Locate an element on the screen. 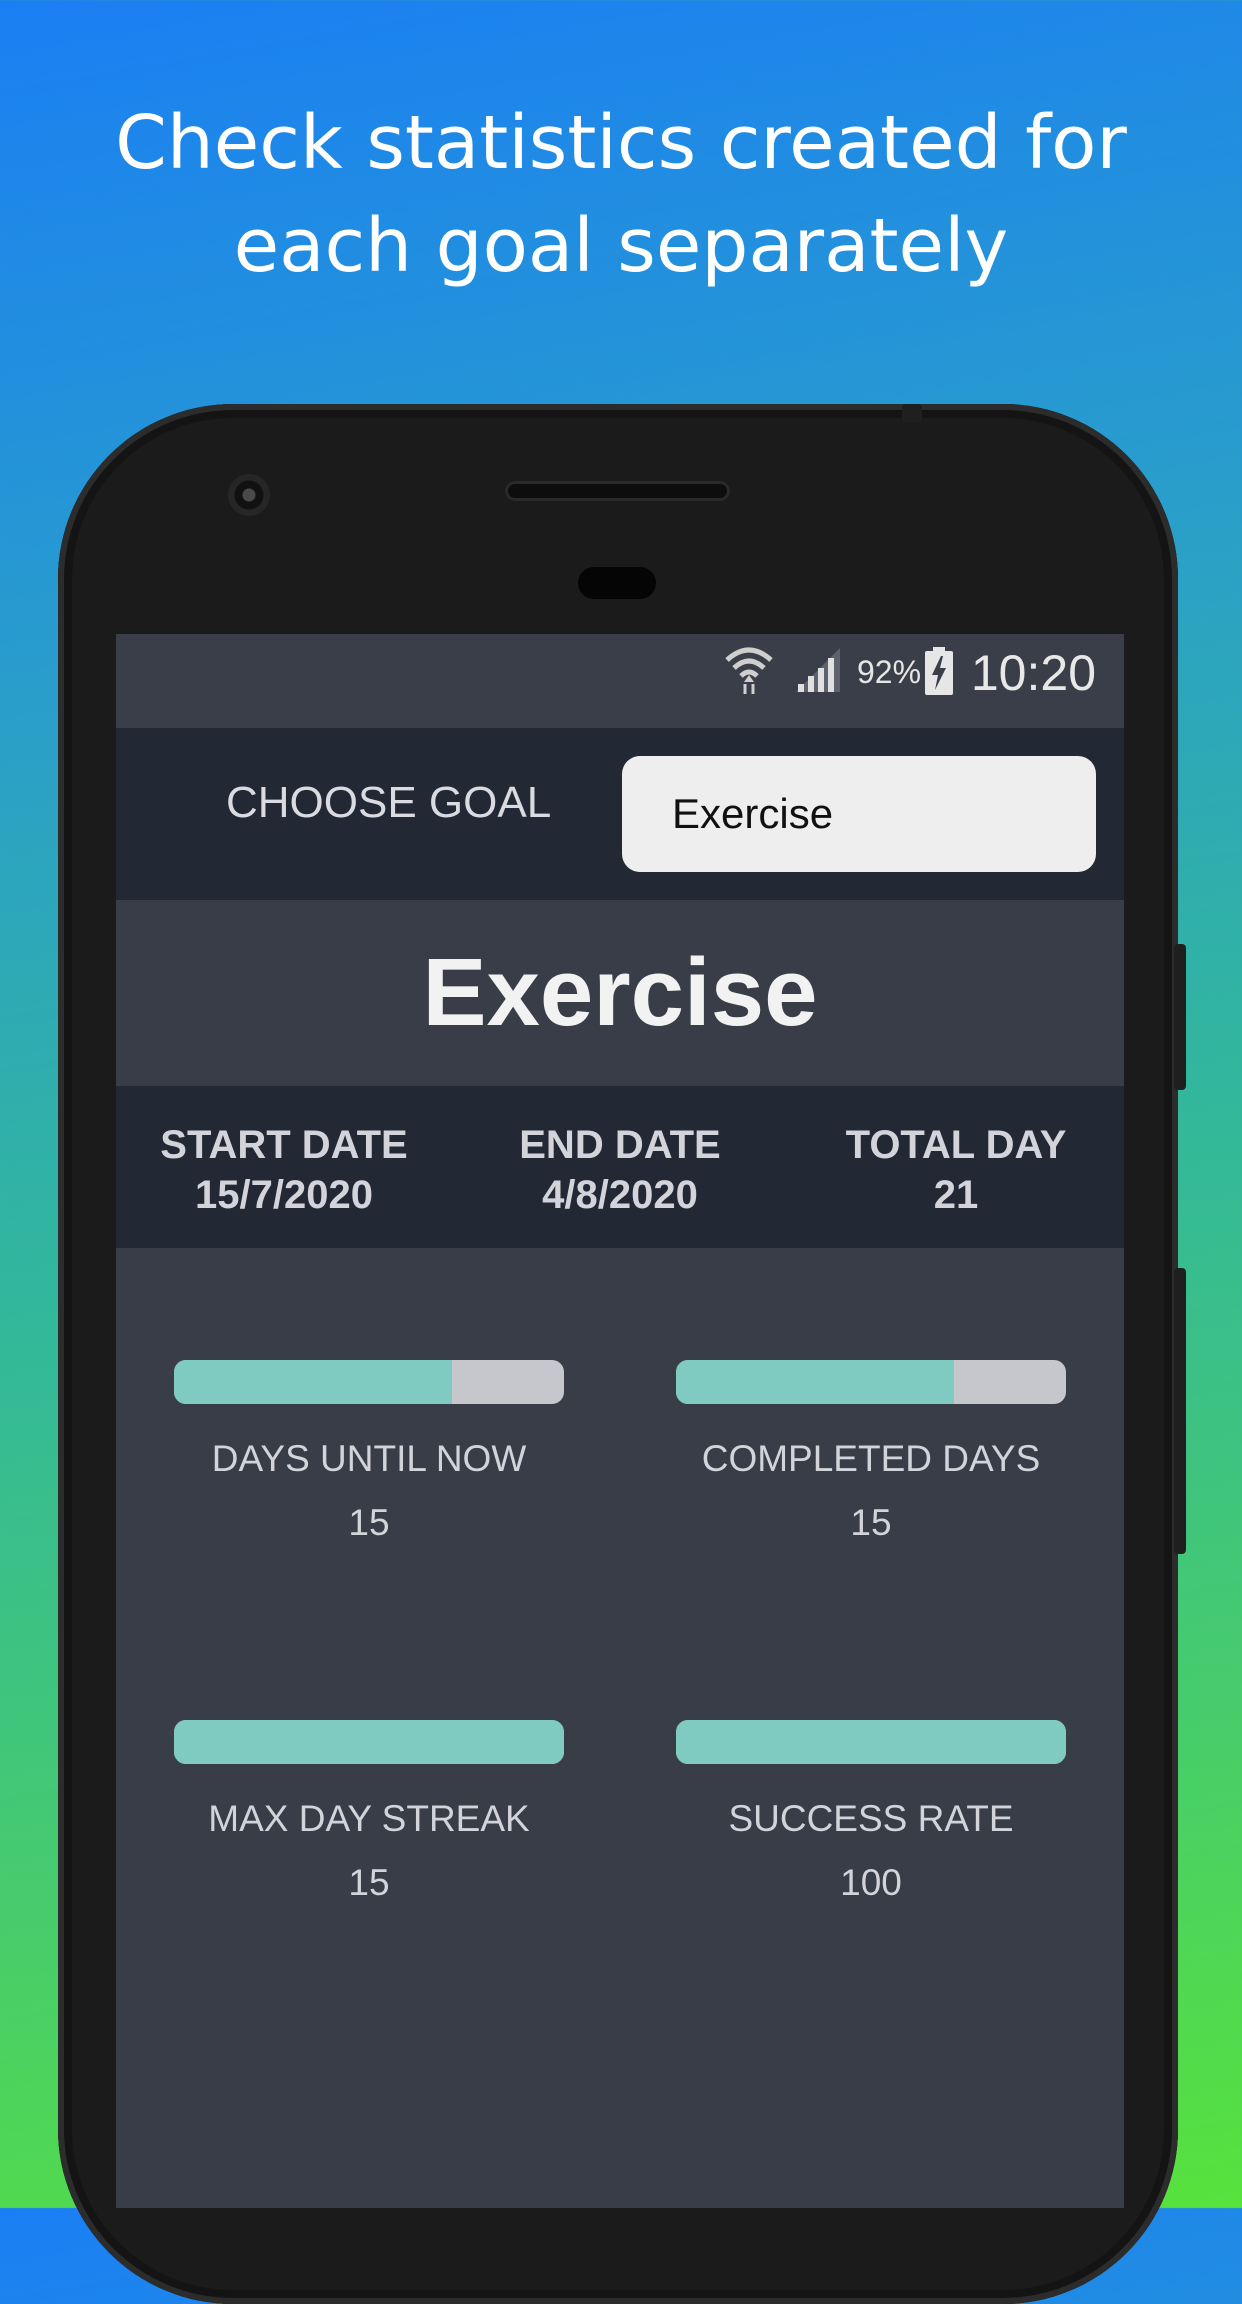 This screenshot has width=1242, height=2304. status-time: 10:20 is located at coordinates (1033, 673).